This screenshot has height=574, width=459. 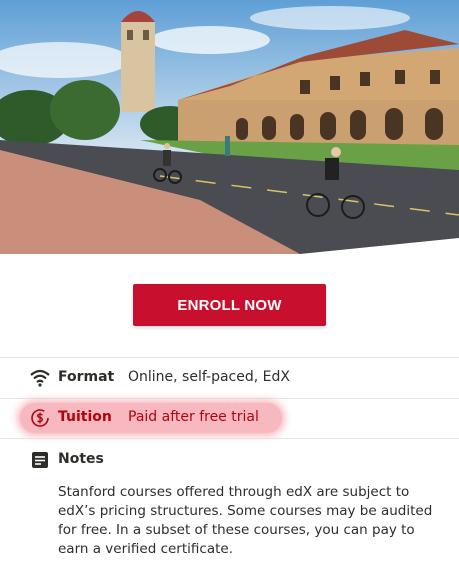 I want to click on format-row: Format Online, self-paced, EdX, so click(x=229, y=378).